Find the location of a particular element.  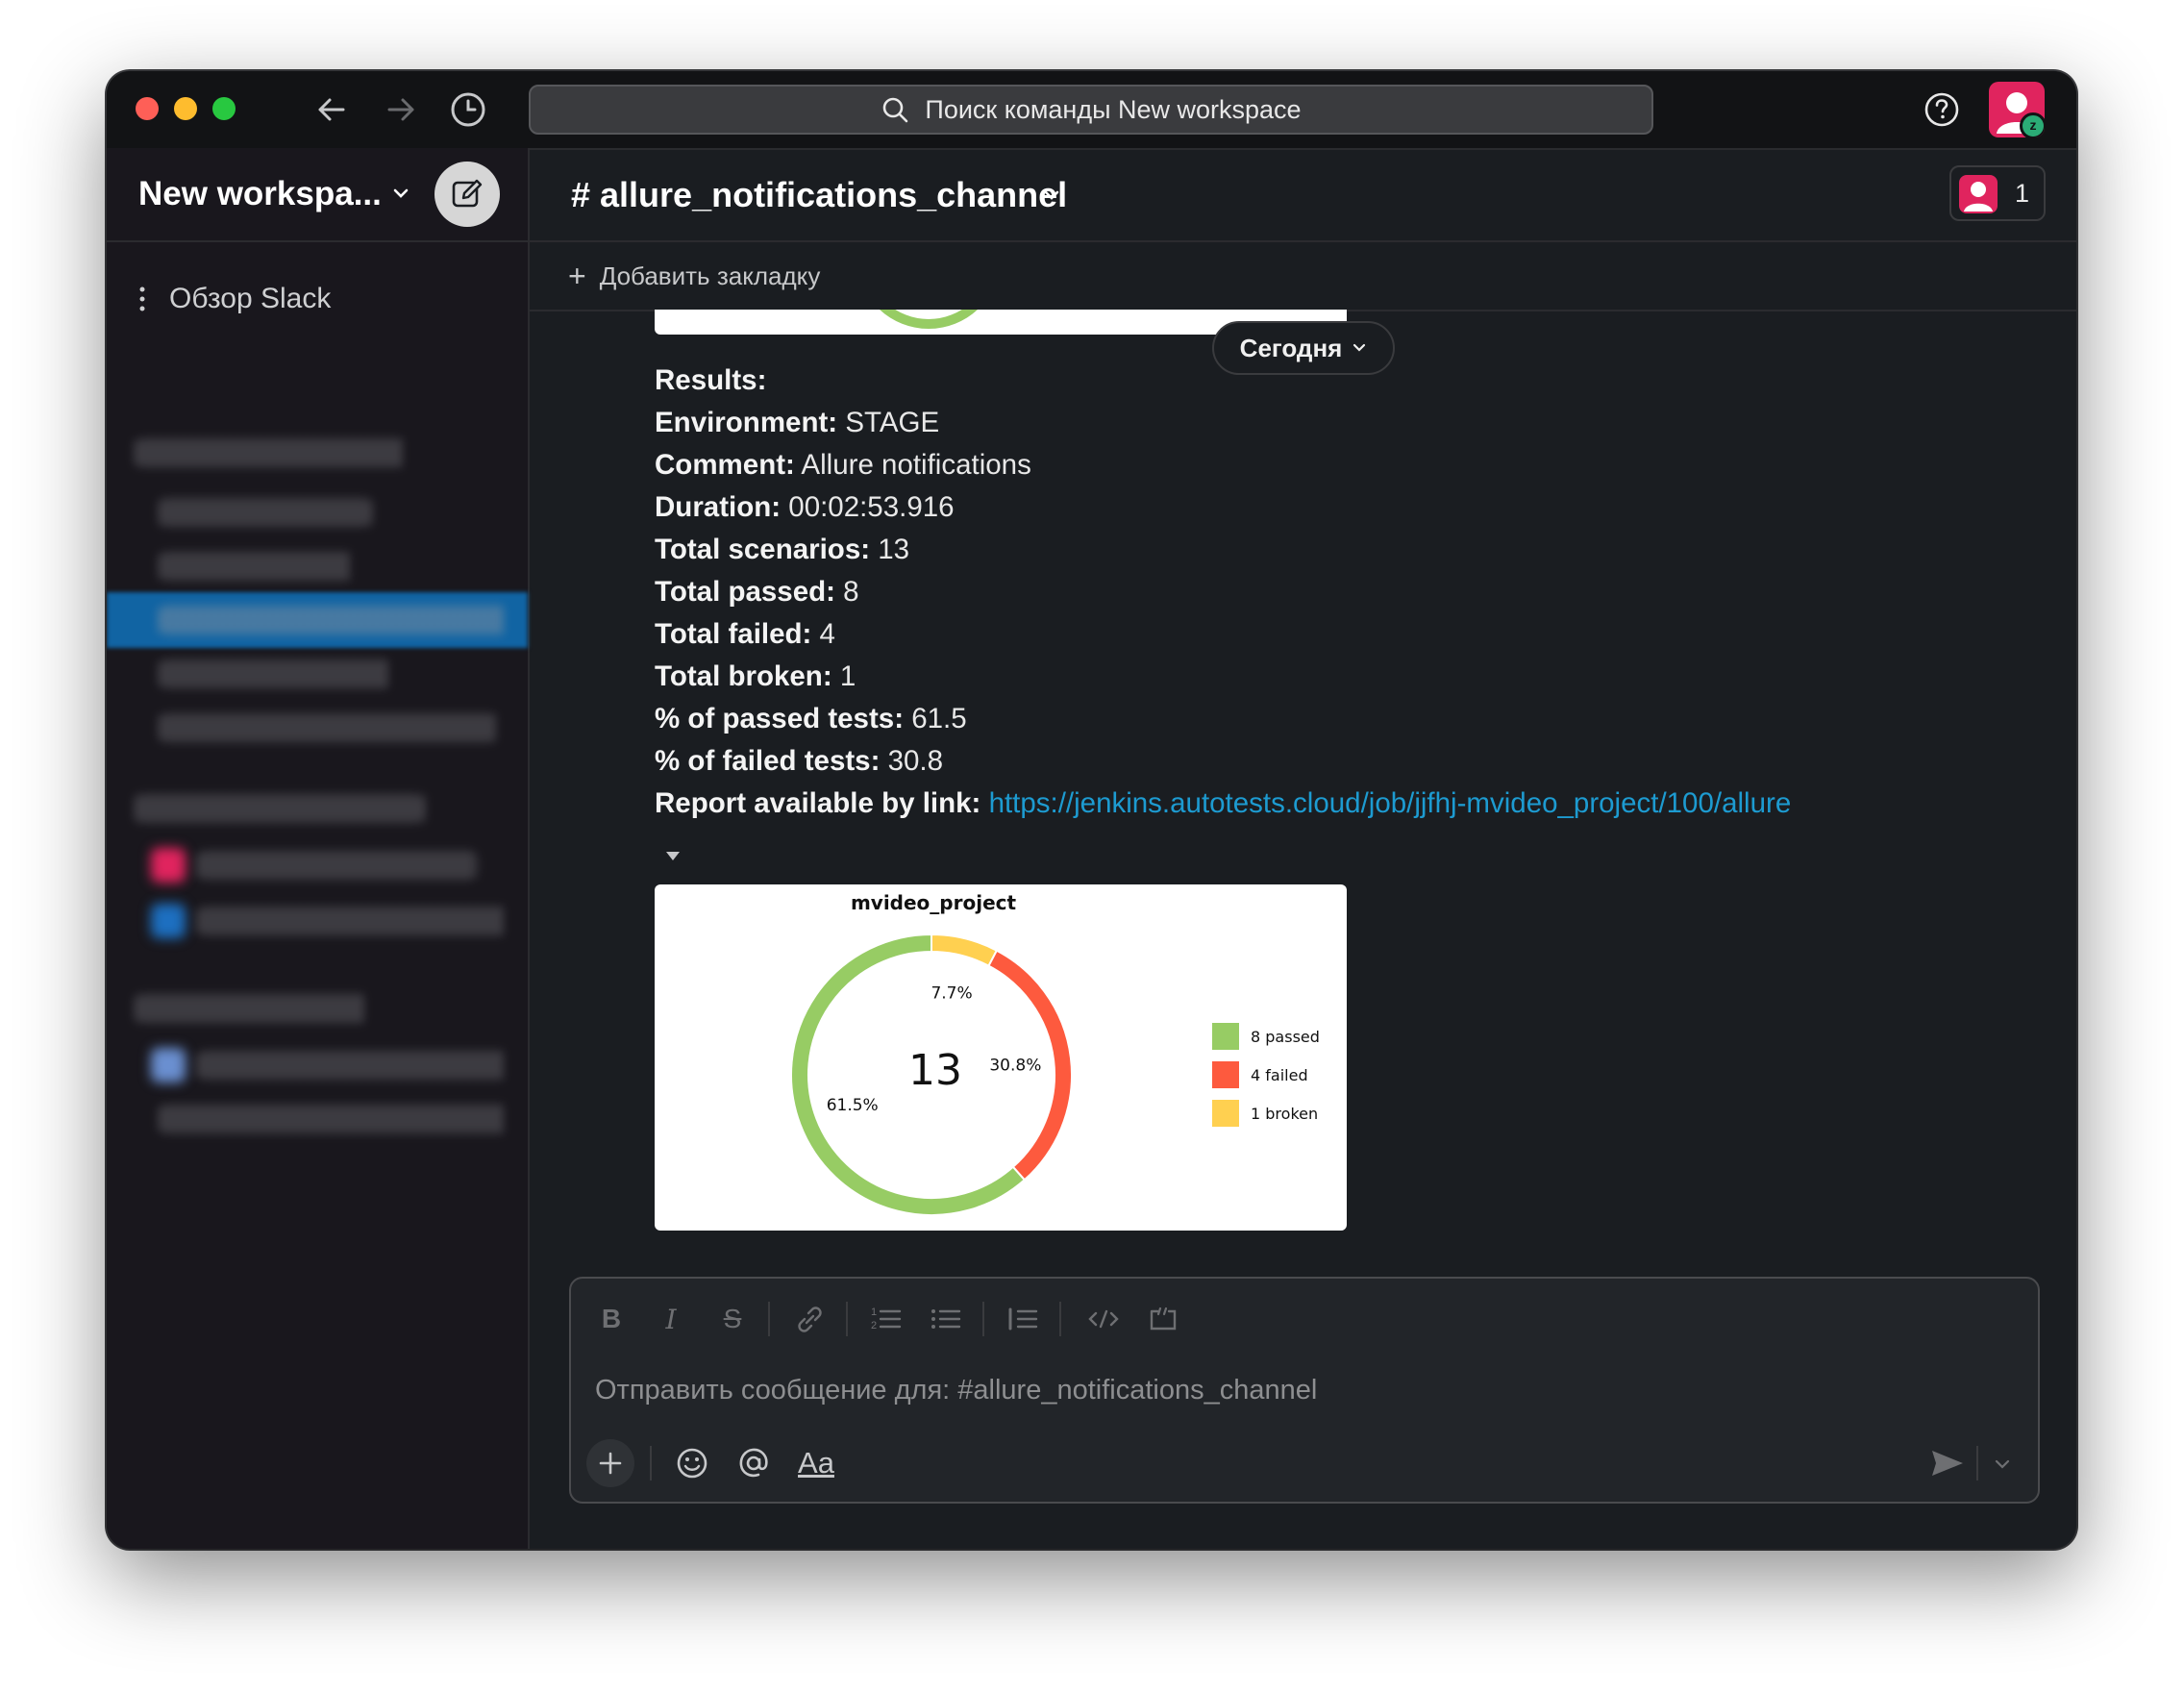

search-placeholder: Поиск команды New workspace is located at coordinates (1114, 109).